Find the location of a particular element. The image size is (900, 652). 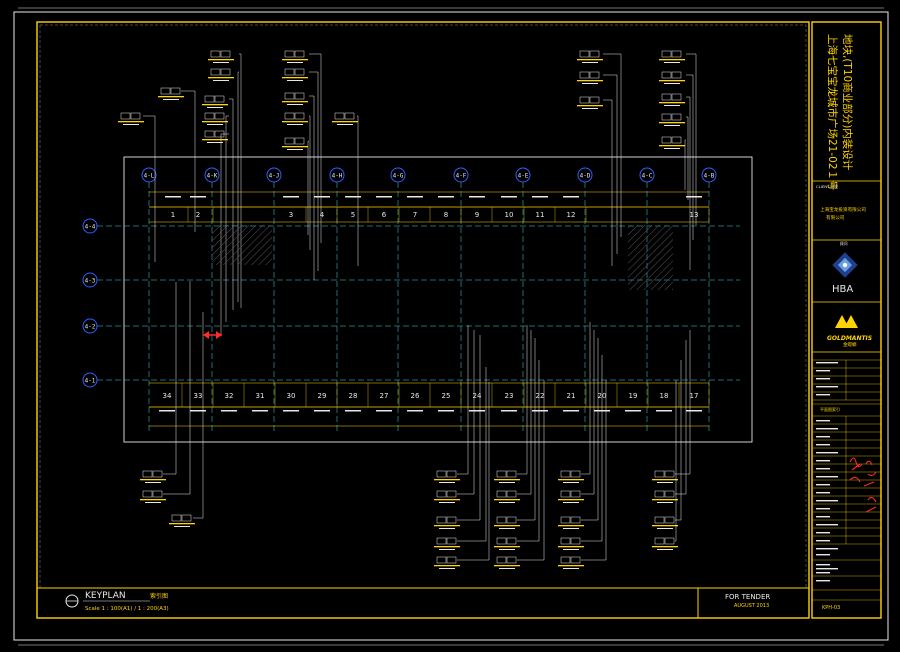

unit-number-top: 2 is located at coordinates (198, 215).